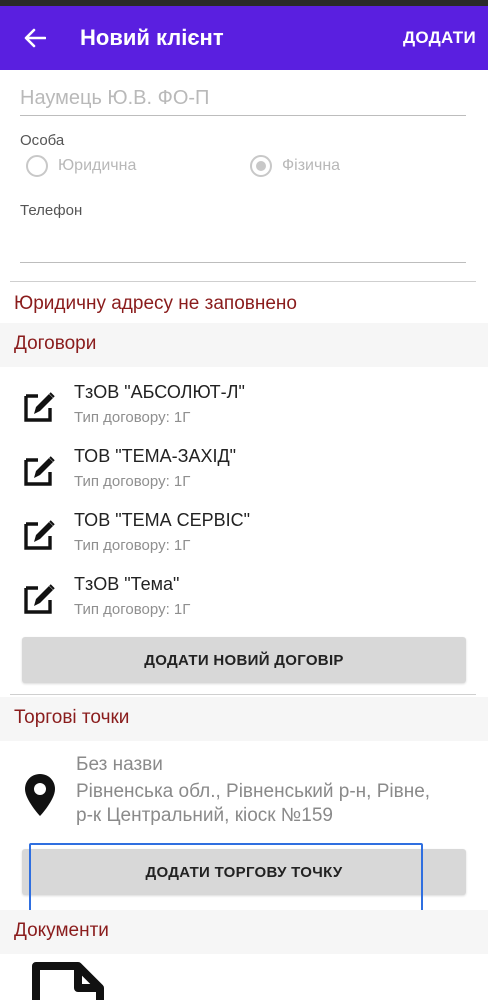  What do you see at coordinates (127, 584) in the screenshot?
I see `contract-name: ТзОВ "Тема"` at bounding box center [127, 584].